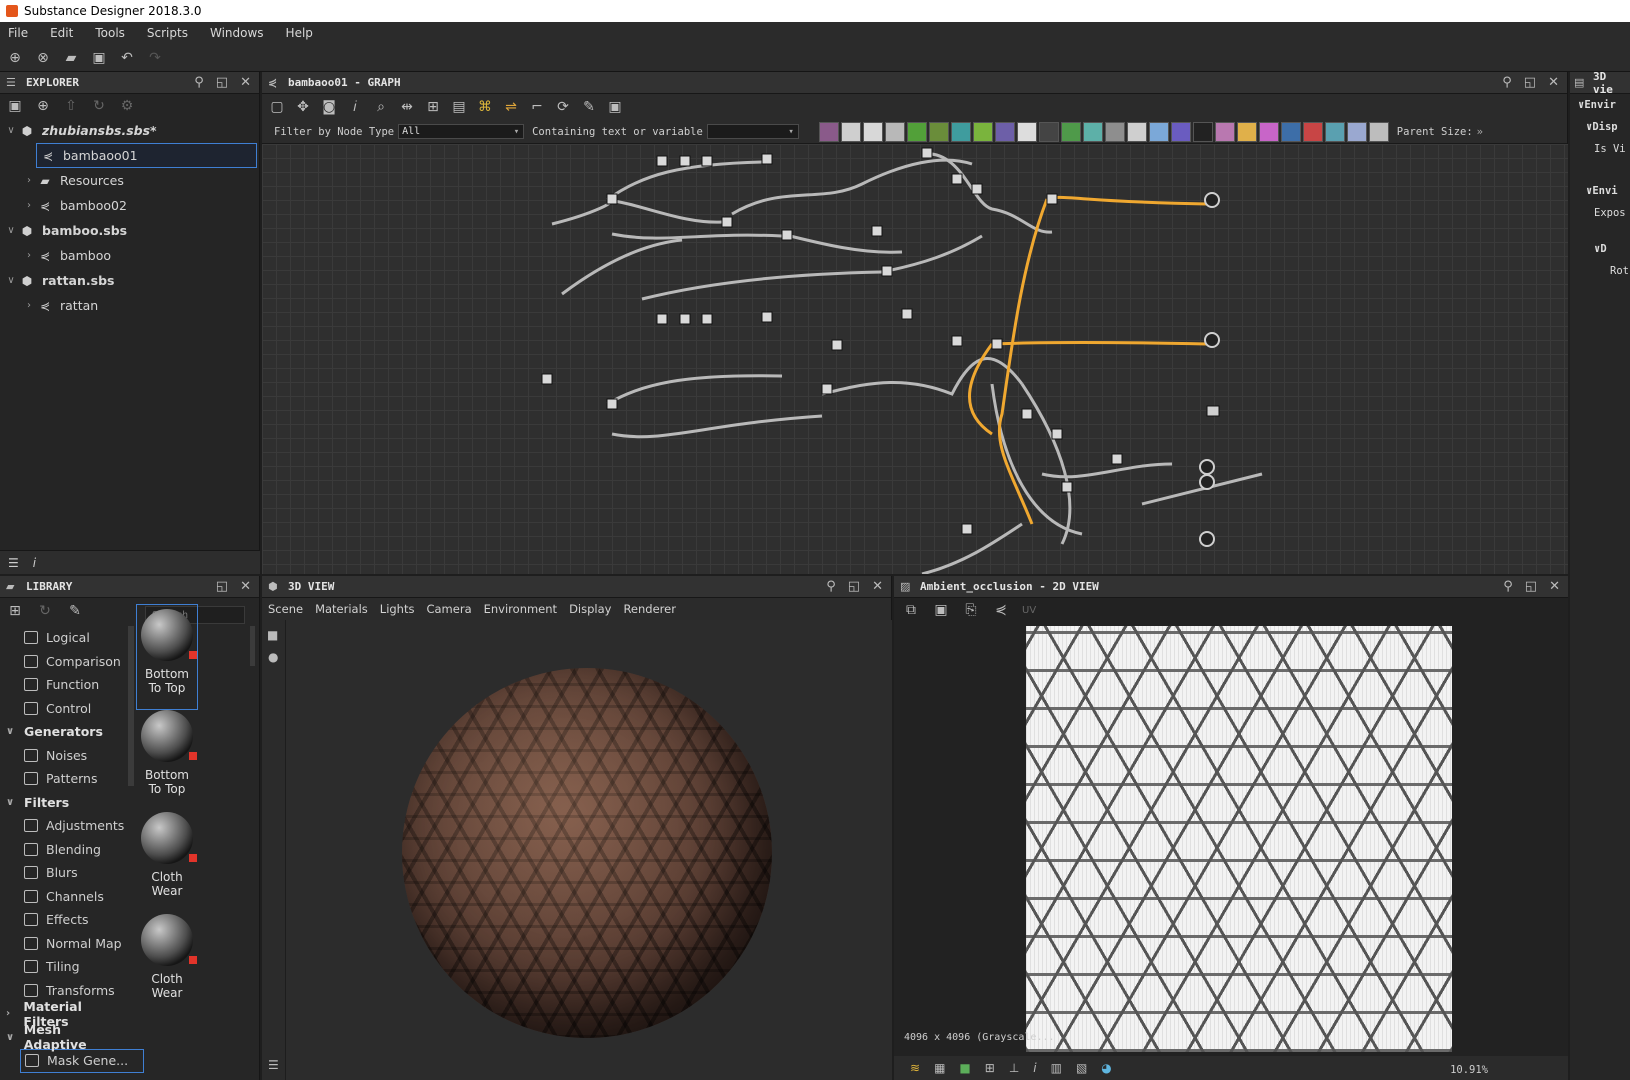  Describe the element at coordinates (129, 305) in the screenshot. I see `tree-item-graph: › ⋞ rattan` at that location.